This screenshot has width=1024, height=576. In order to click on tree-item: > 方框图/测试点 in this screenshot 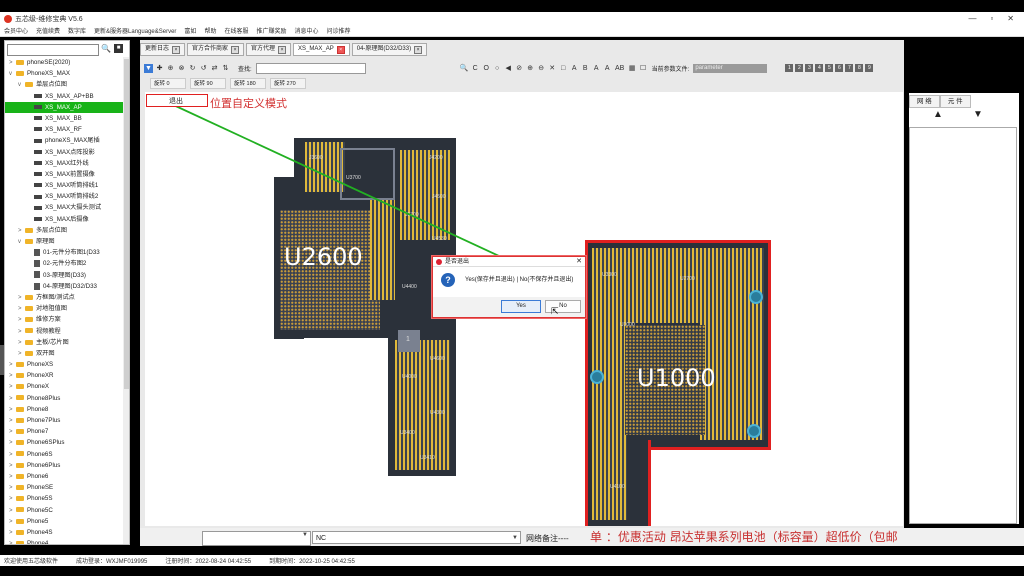, I will do `click(64, 297)`.